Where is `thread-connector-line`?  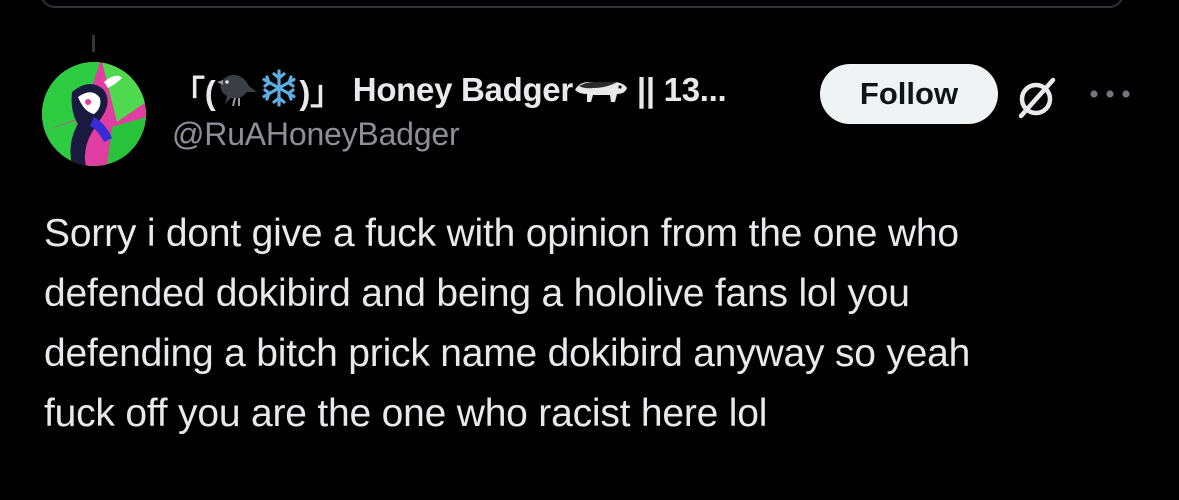
thread-connector-line is located at coordinates (93, 43).